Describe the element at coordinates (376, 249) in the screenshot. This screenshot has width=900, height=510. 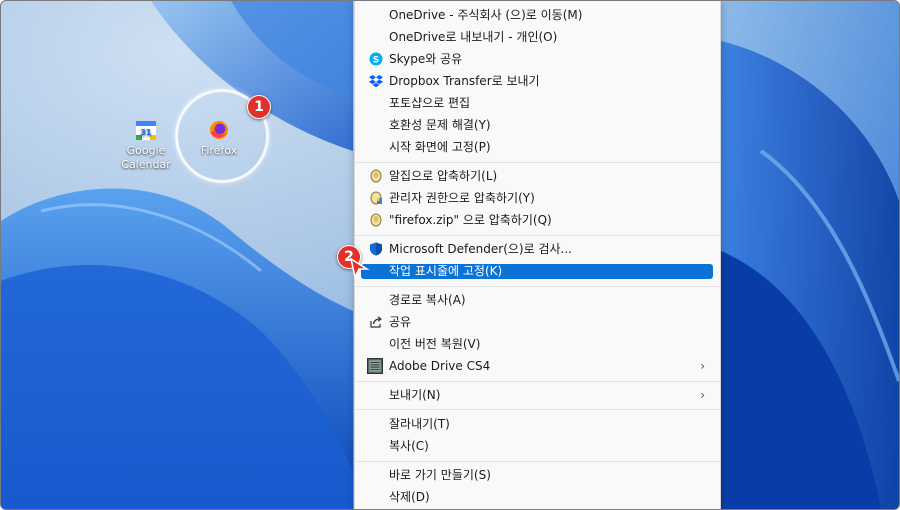
I see `defender-shield-icon` at that location.